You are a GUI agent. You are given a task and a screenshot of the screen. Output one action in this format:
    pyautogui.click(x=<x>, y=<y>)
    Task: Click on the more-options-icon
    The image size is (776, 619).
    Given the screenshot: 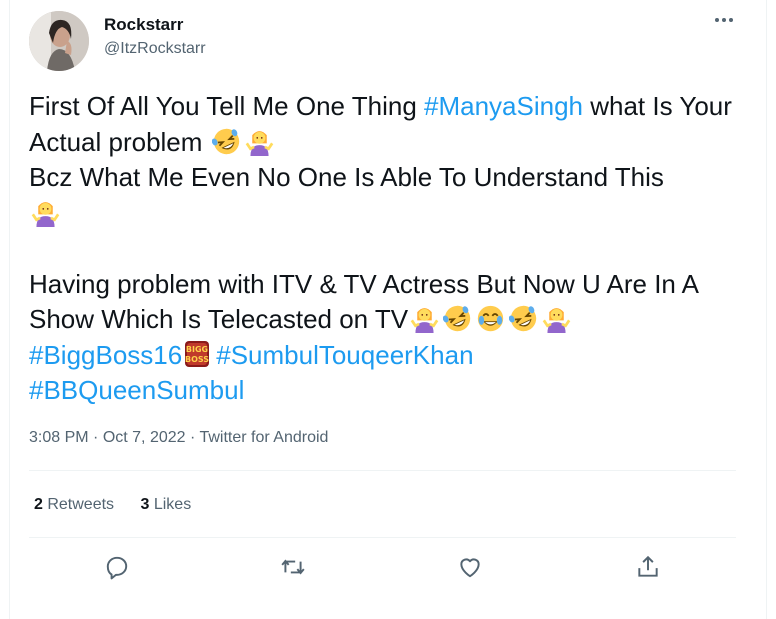 What is the action you would take?
    pyautogui.click(x=724, y=20)
    